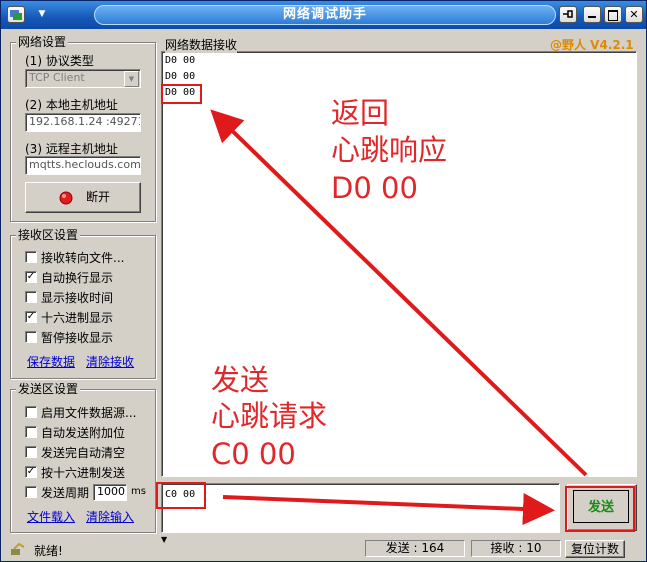 The image size is (647, 562). I want to click on annotation-bottom-line2: 心跳请求, so click(269, 416).